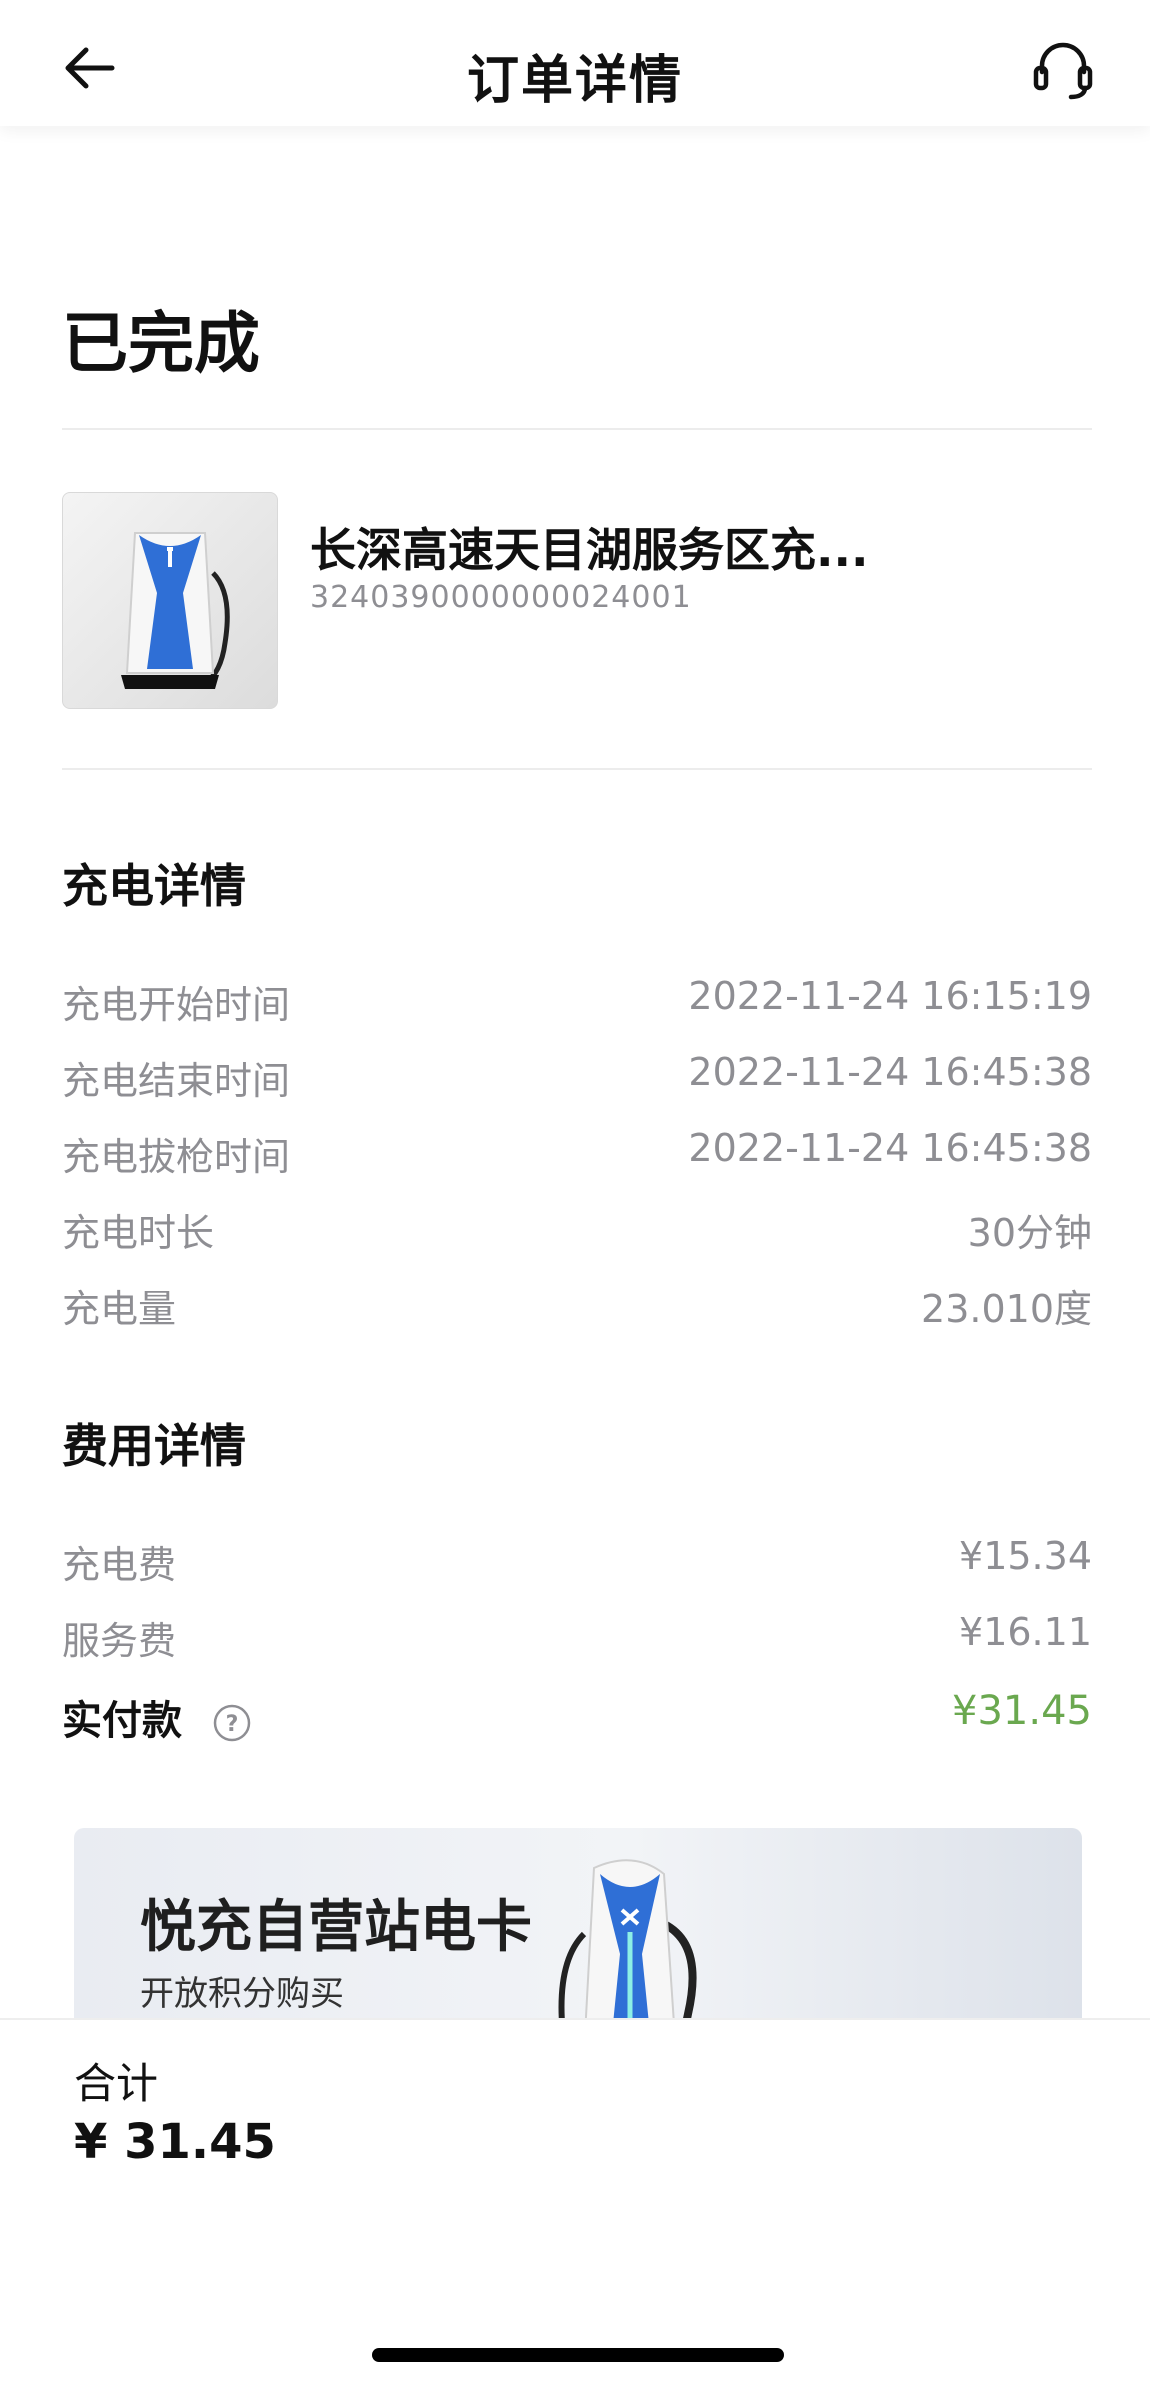 The image size is (1150, 2384). What do you see at coordinates (1022, 1711) in the screenshot?
I see `paid-amount: ¥31.45` at bounding box center [1022, 1711].